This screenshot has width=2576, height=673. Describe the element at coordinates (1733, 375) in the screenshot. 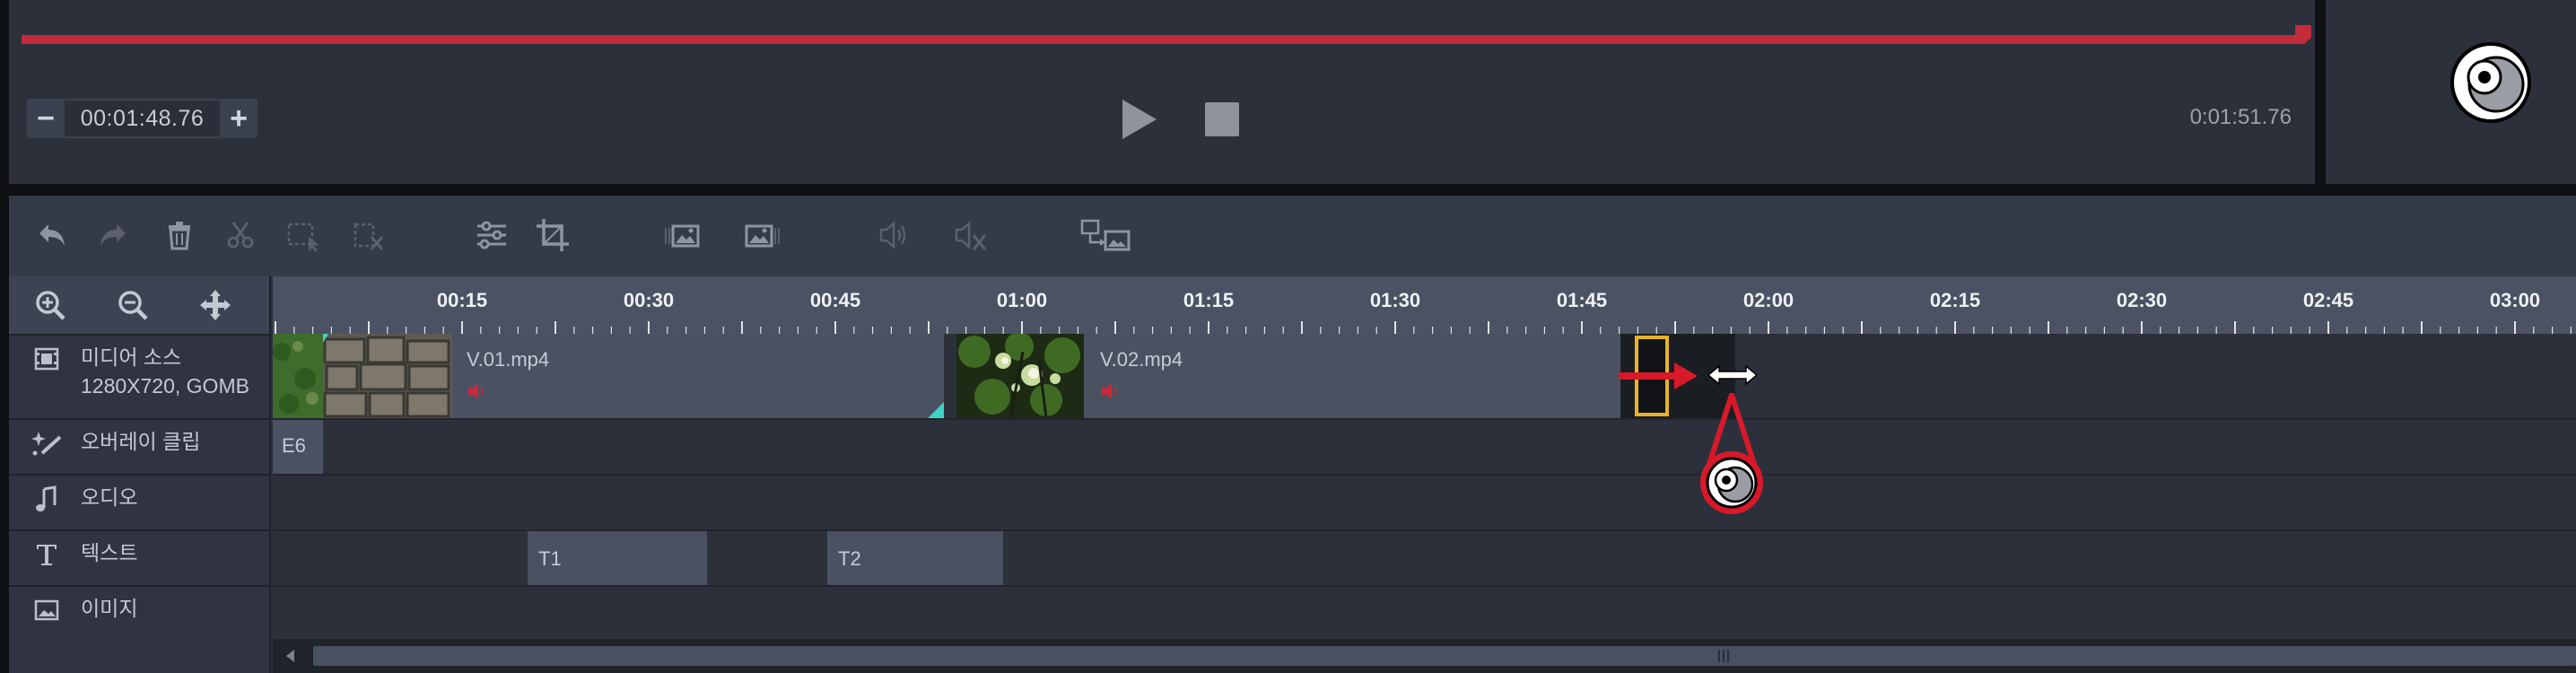

I see `resize-cursor-icon` at that location.